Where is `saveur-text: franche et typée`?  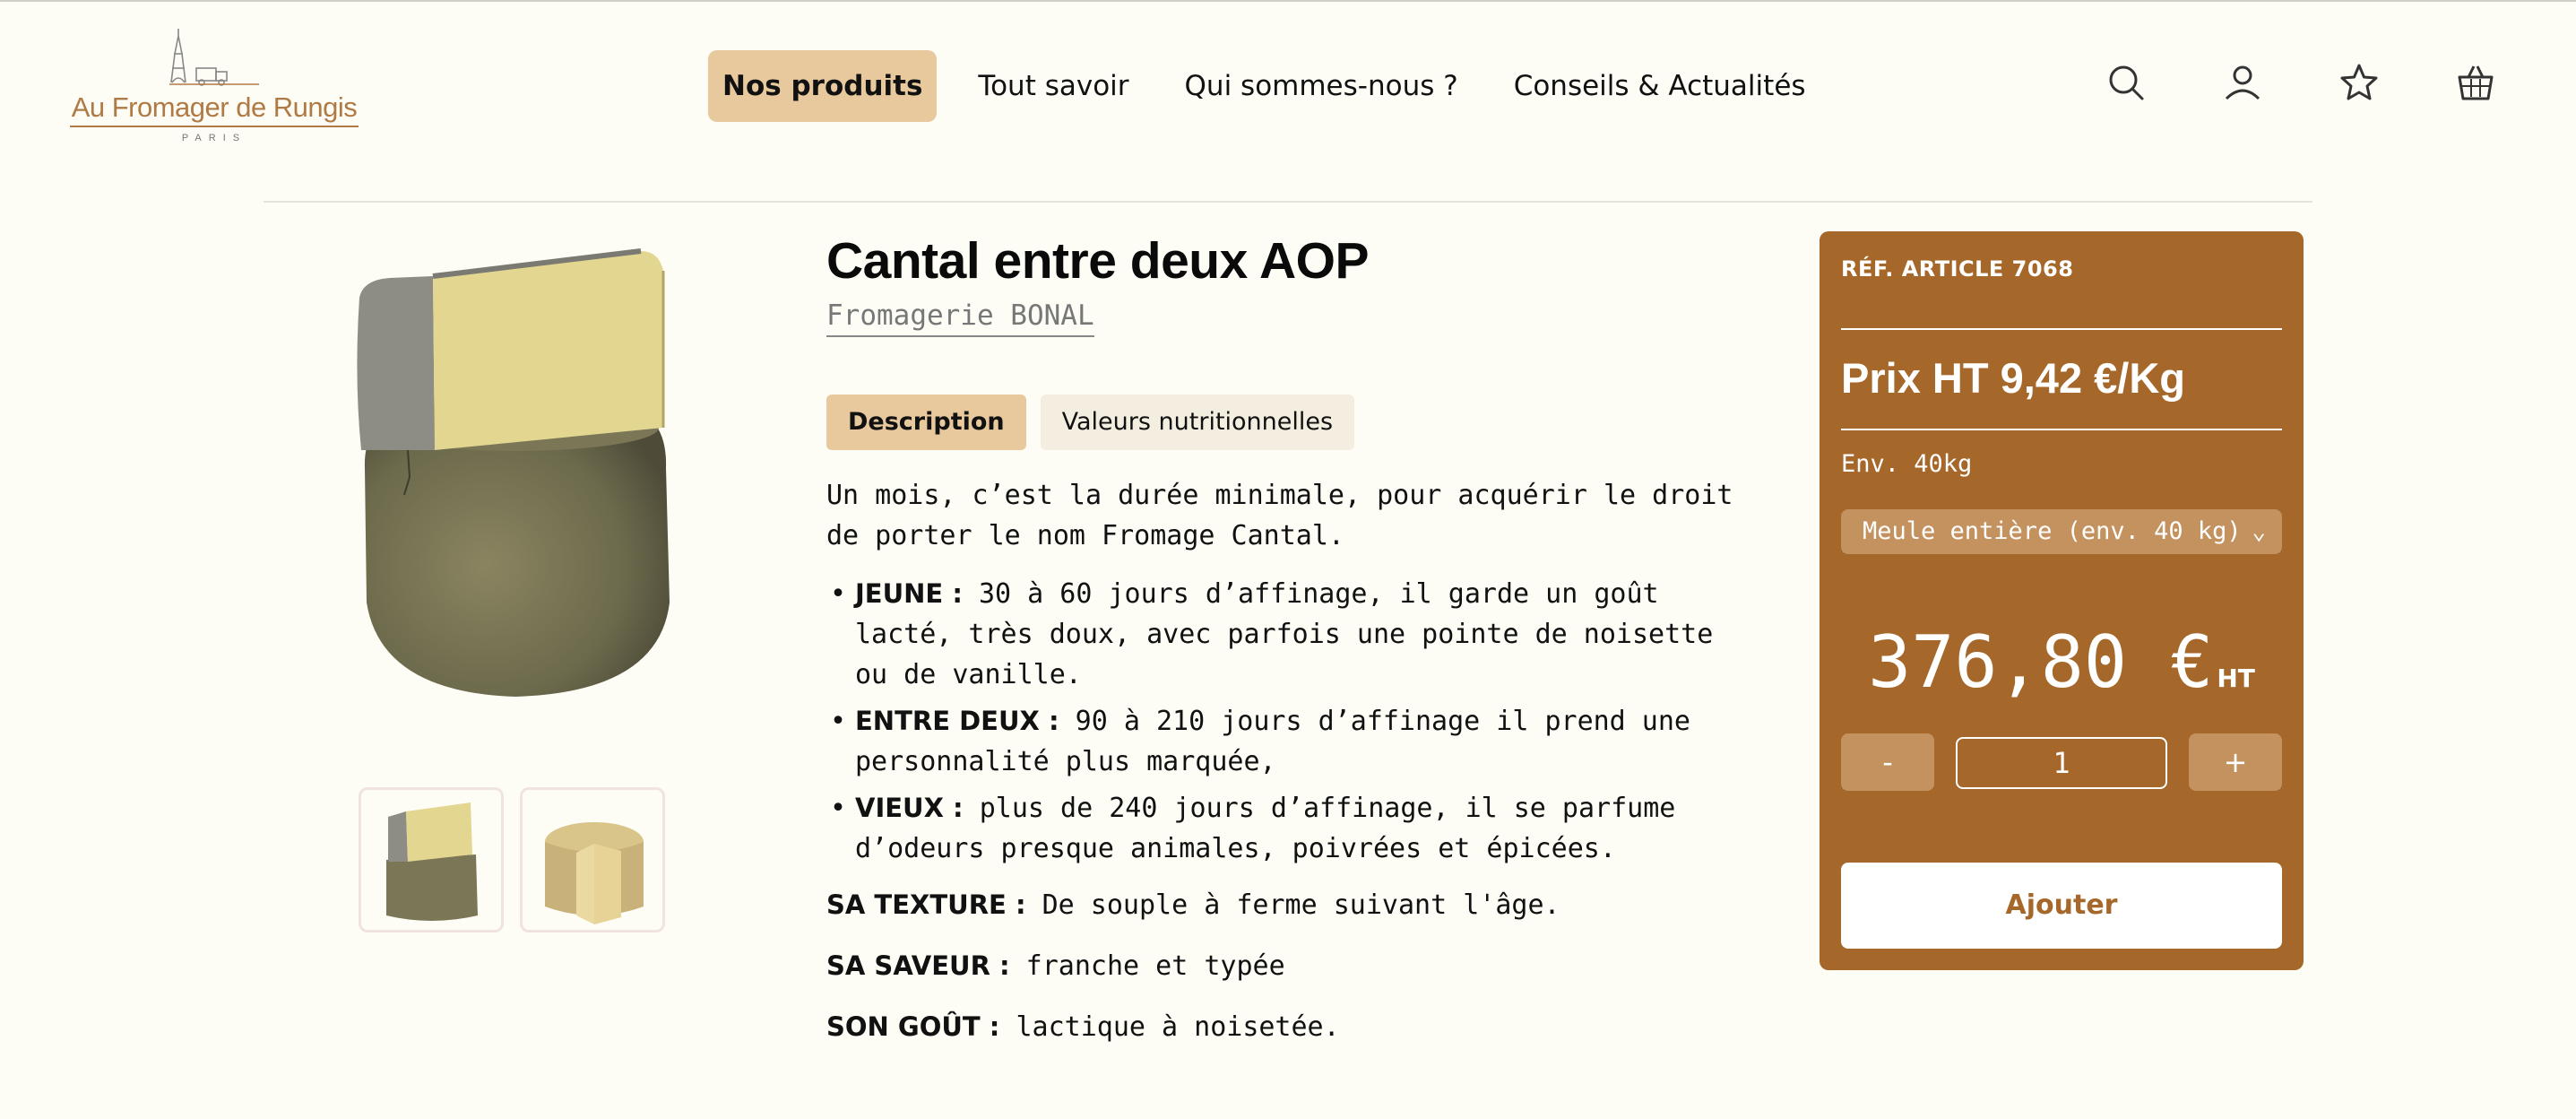 saveur-text: franche et typée is located at coordinates (1147, 966).